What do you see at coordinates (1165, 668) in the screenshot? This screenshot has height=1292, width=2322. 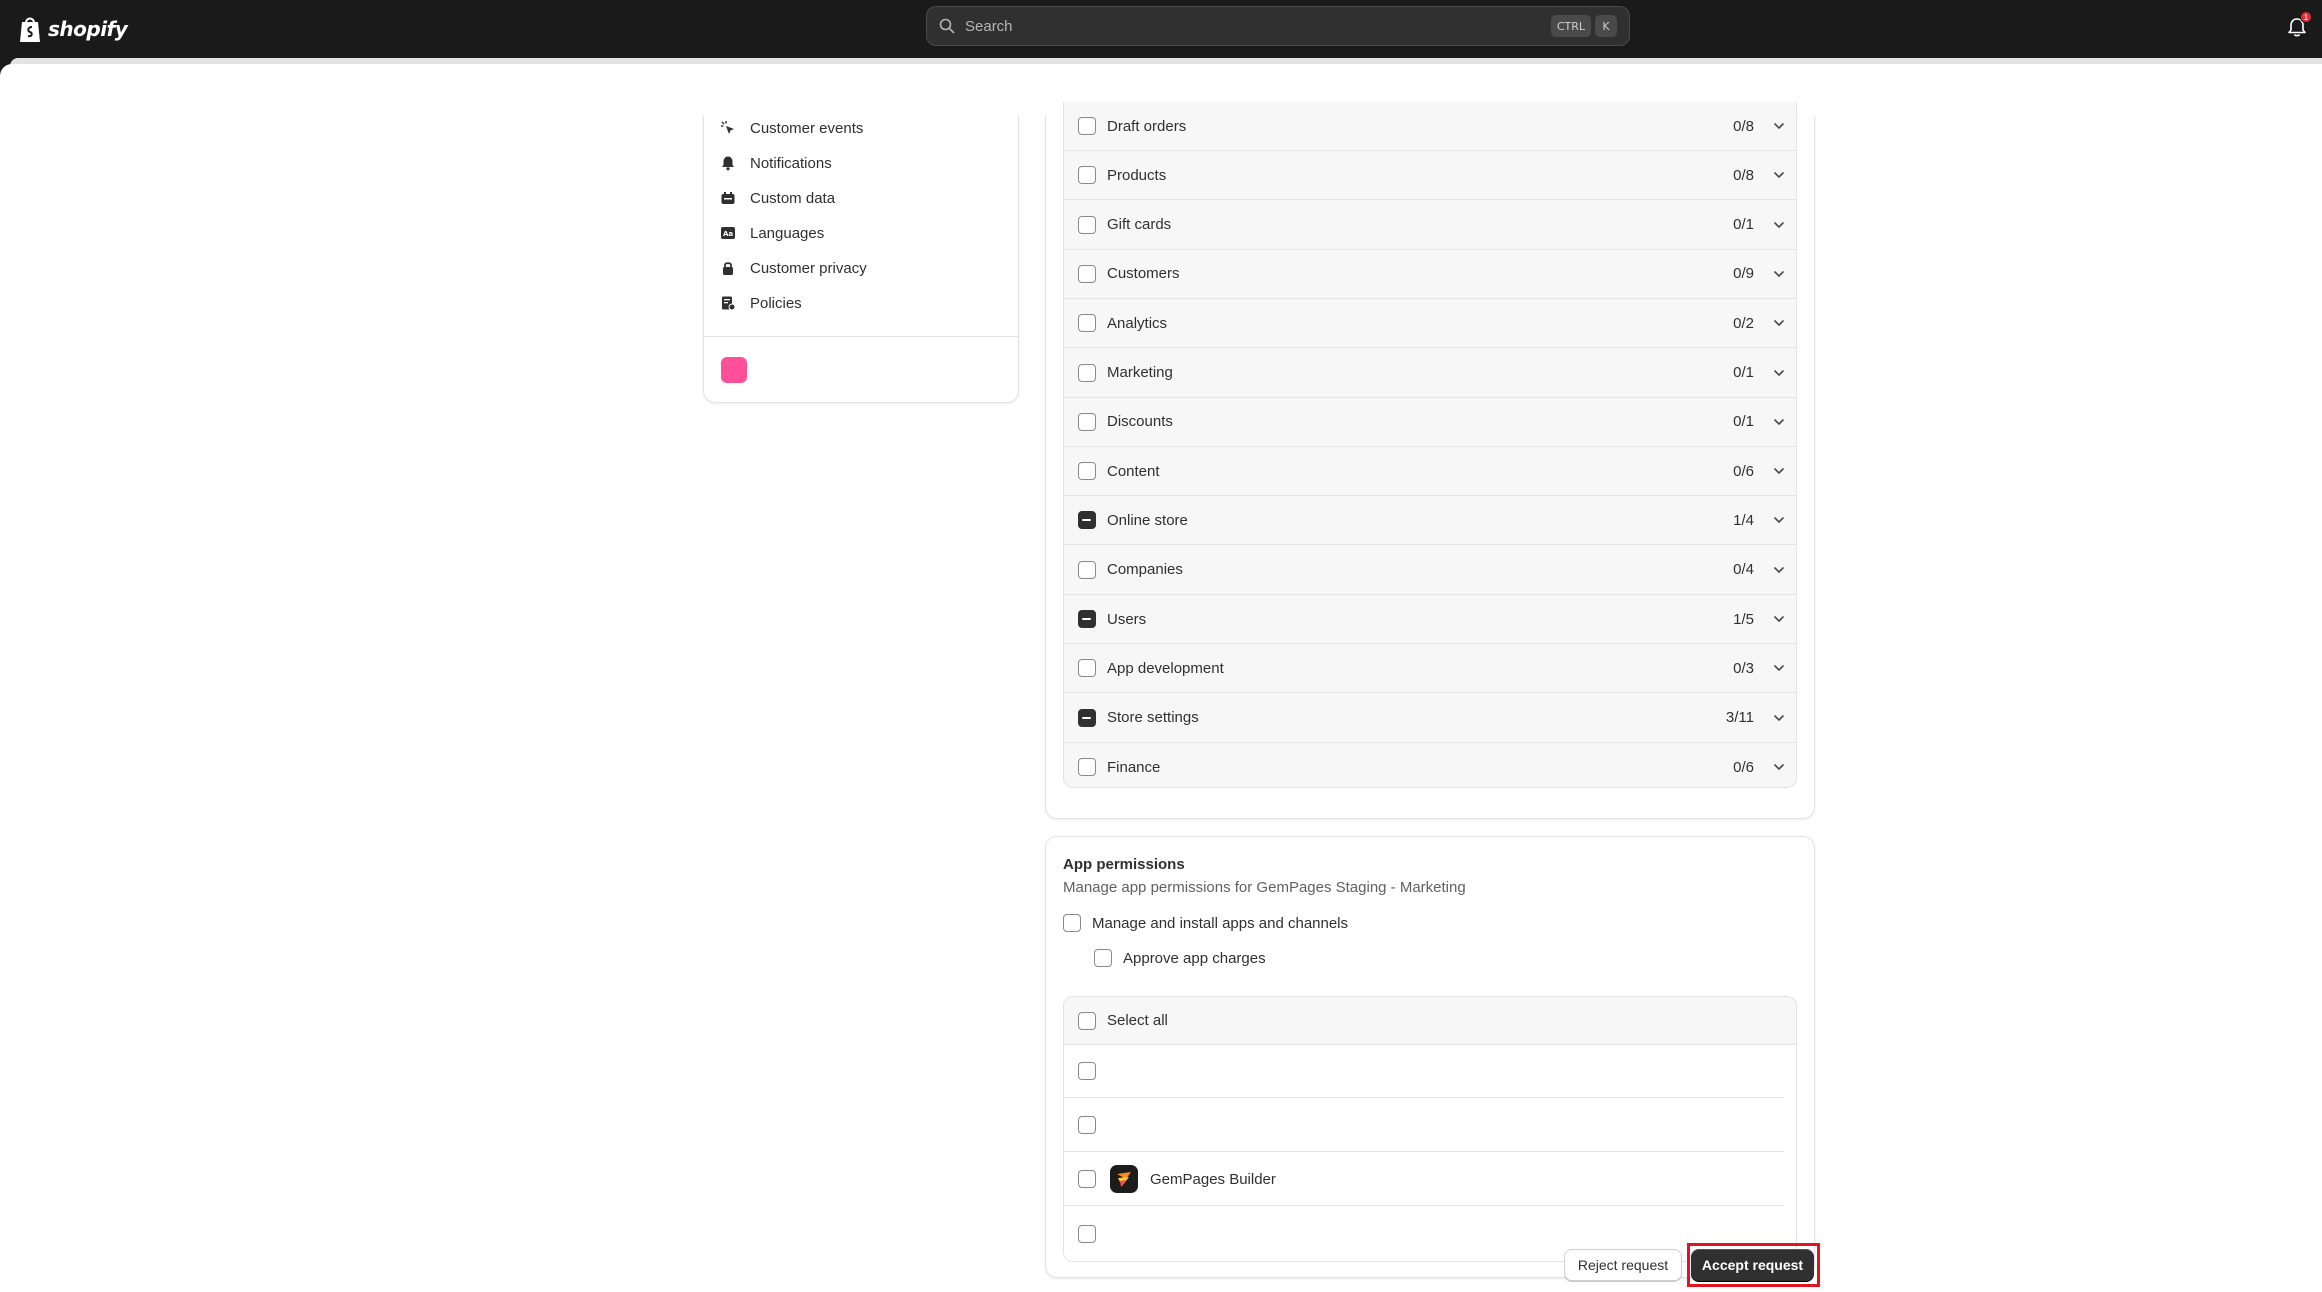 I see `scope-label: App development` at bounding box center [1165, 668].